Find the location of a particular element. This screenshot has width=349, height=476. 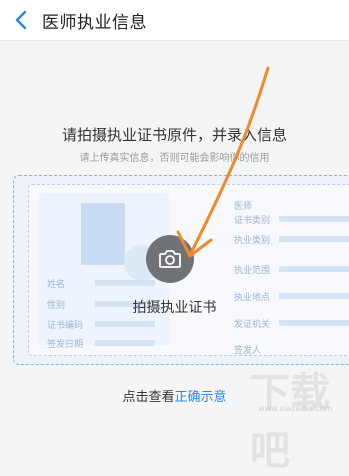

field-label: 发证机关 is located at coordinates (252, 325).